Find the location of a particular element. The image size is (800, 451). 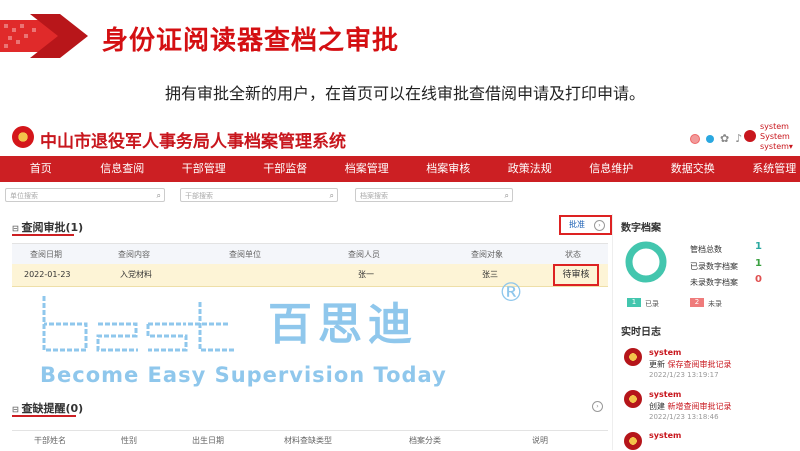

nav-item-archive-review: 档案审核 is located at coordinates (449, 169).